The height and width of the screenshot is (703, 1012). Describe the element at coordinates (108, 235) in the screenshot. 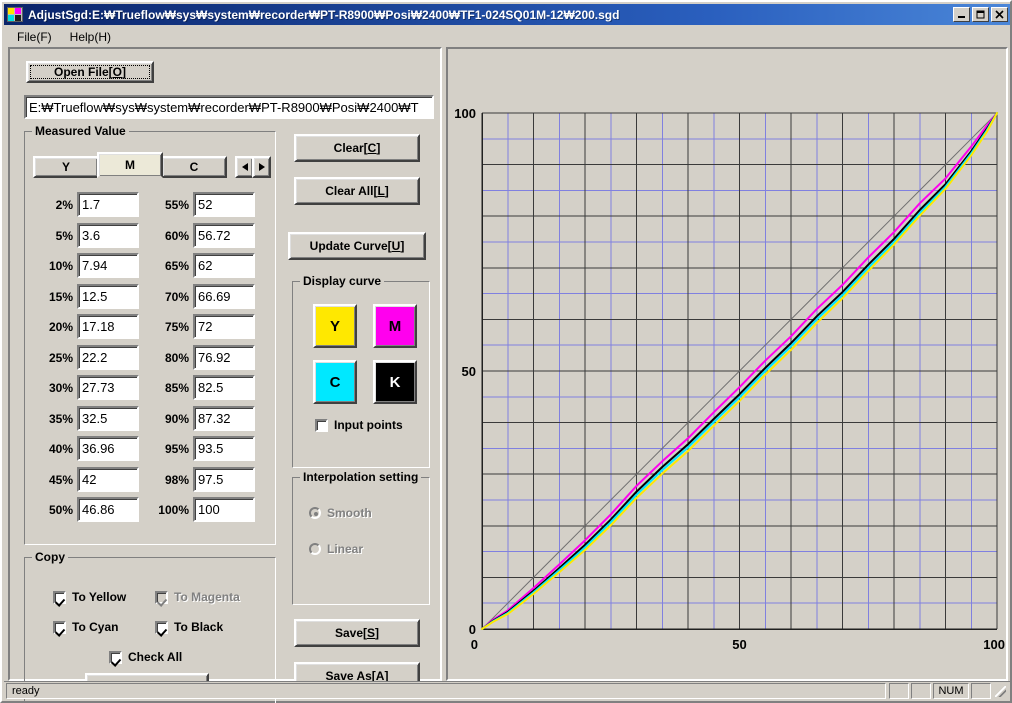

I see `measured-value-input: 3.6` at that location.